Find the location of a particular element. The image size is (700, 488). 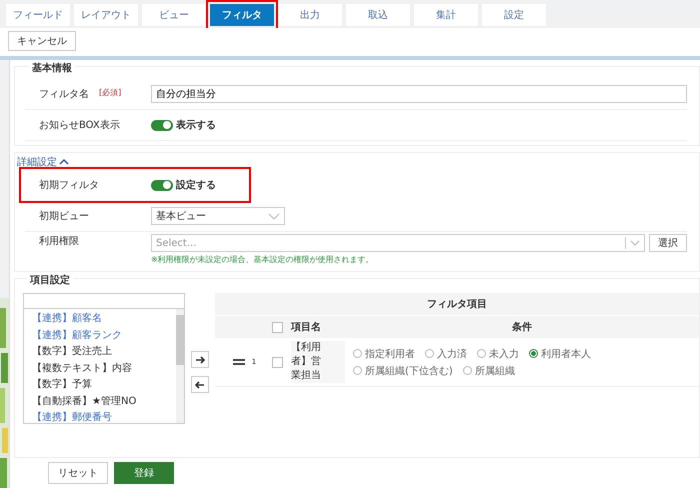

table-cell-text: 【利用者】営業担当 is located at coordinates (306, 362).